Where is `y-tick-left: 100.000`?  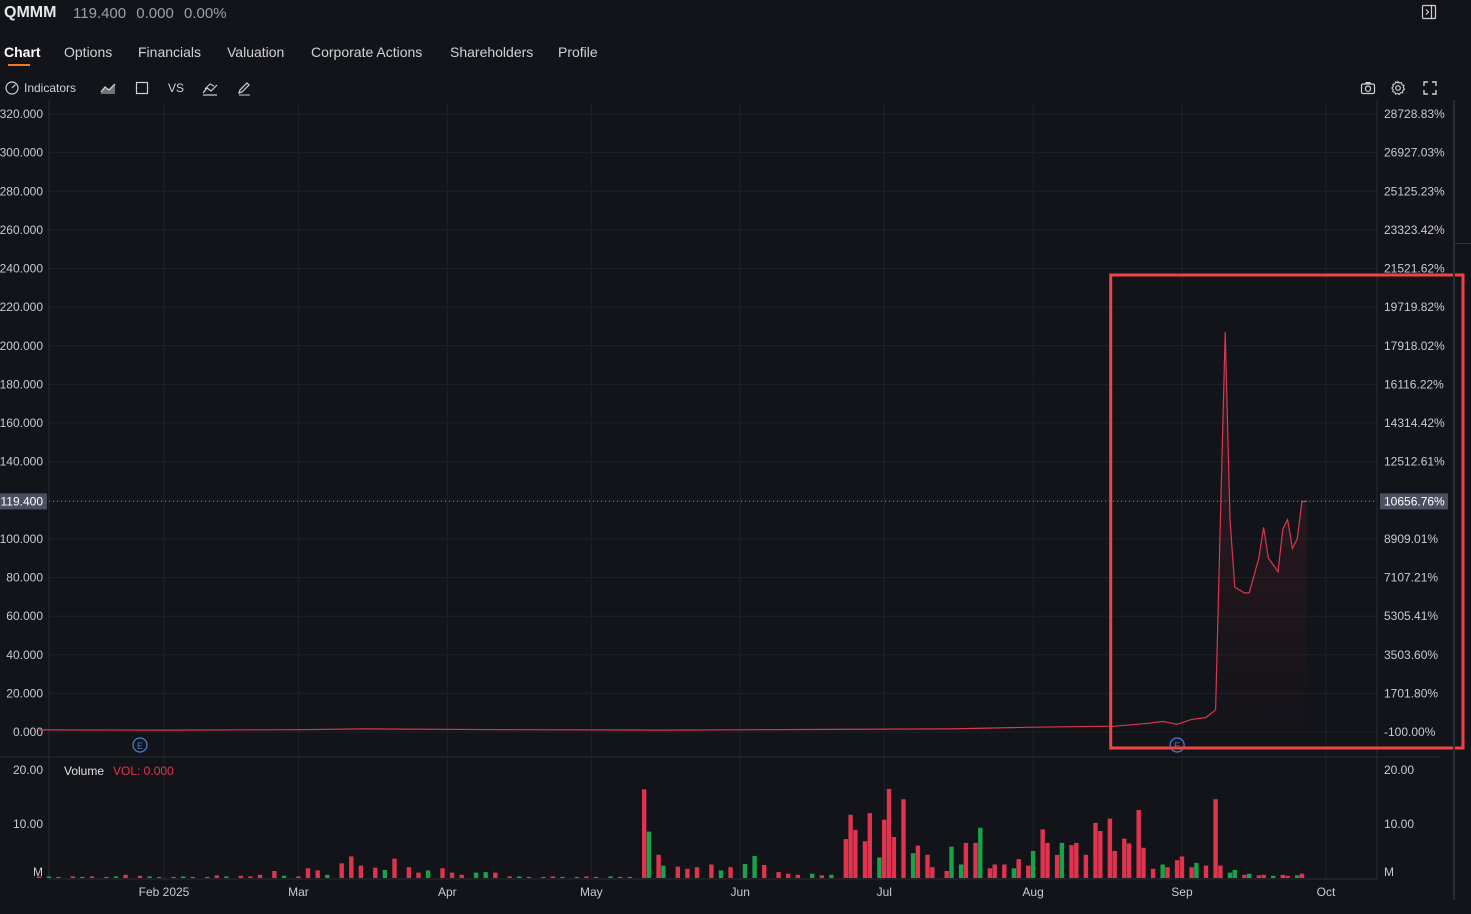
y-tick-left: 100.000 is located at coordinates (21, 539).